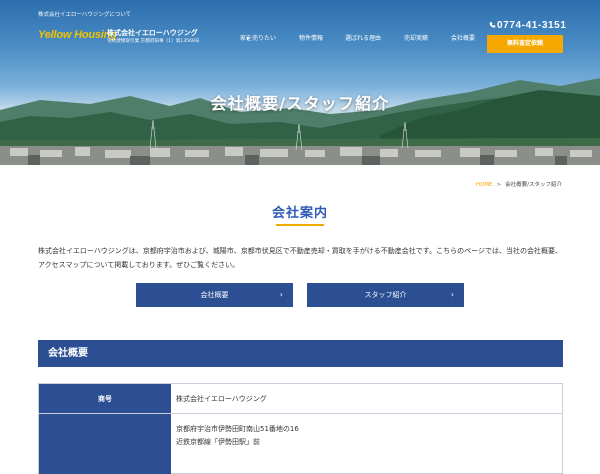  Describe the element at coordinates (311, 37) in the screenshot. I see `nav-item-properties: 物件情報` at that location.